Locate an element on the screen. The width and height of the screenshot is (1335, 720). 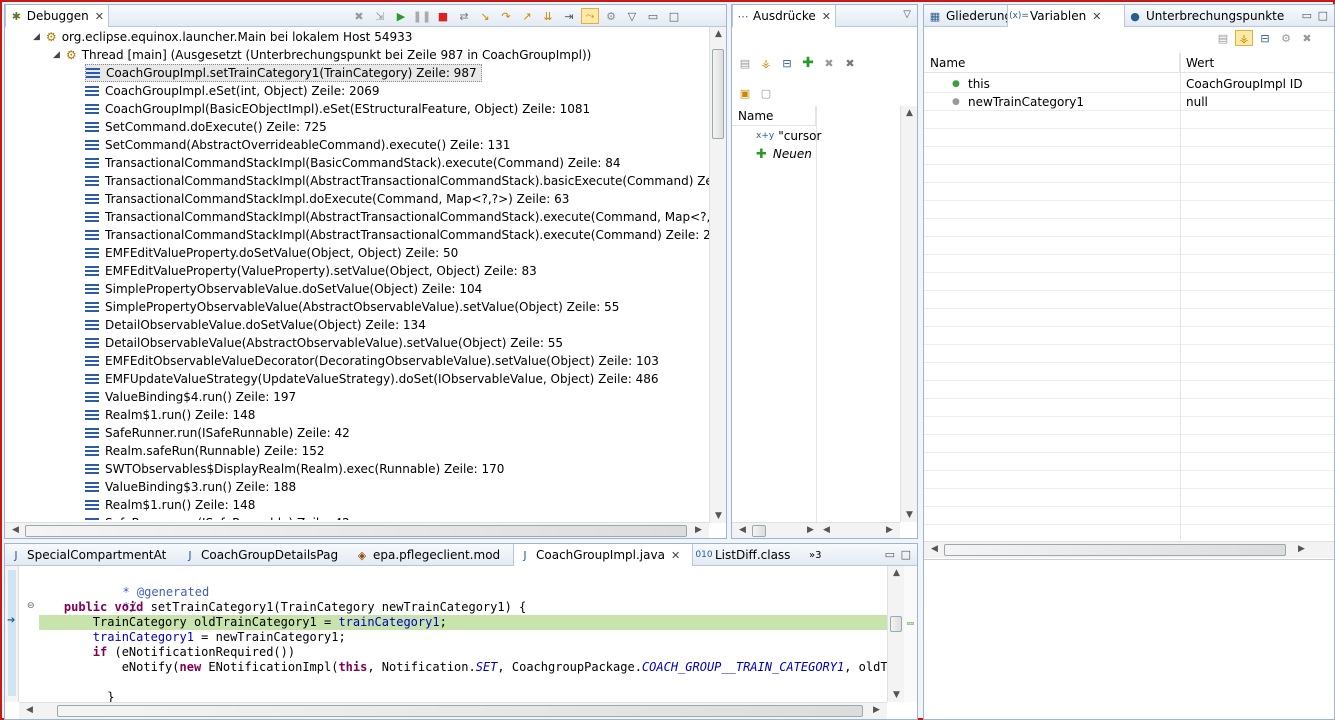
tab-editor-3: ◈ epa.pflegeclient.mod is located at coordinates (427, 555).